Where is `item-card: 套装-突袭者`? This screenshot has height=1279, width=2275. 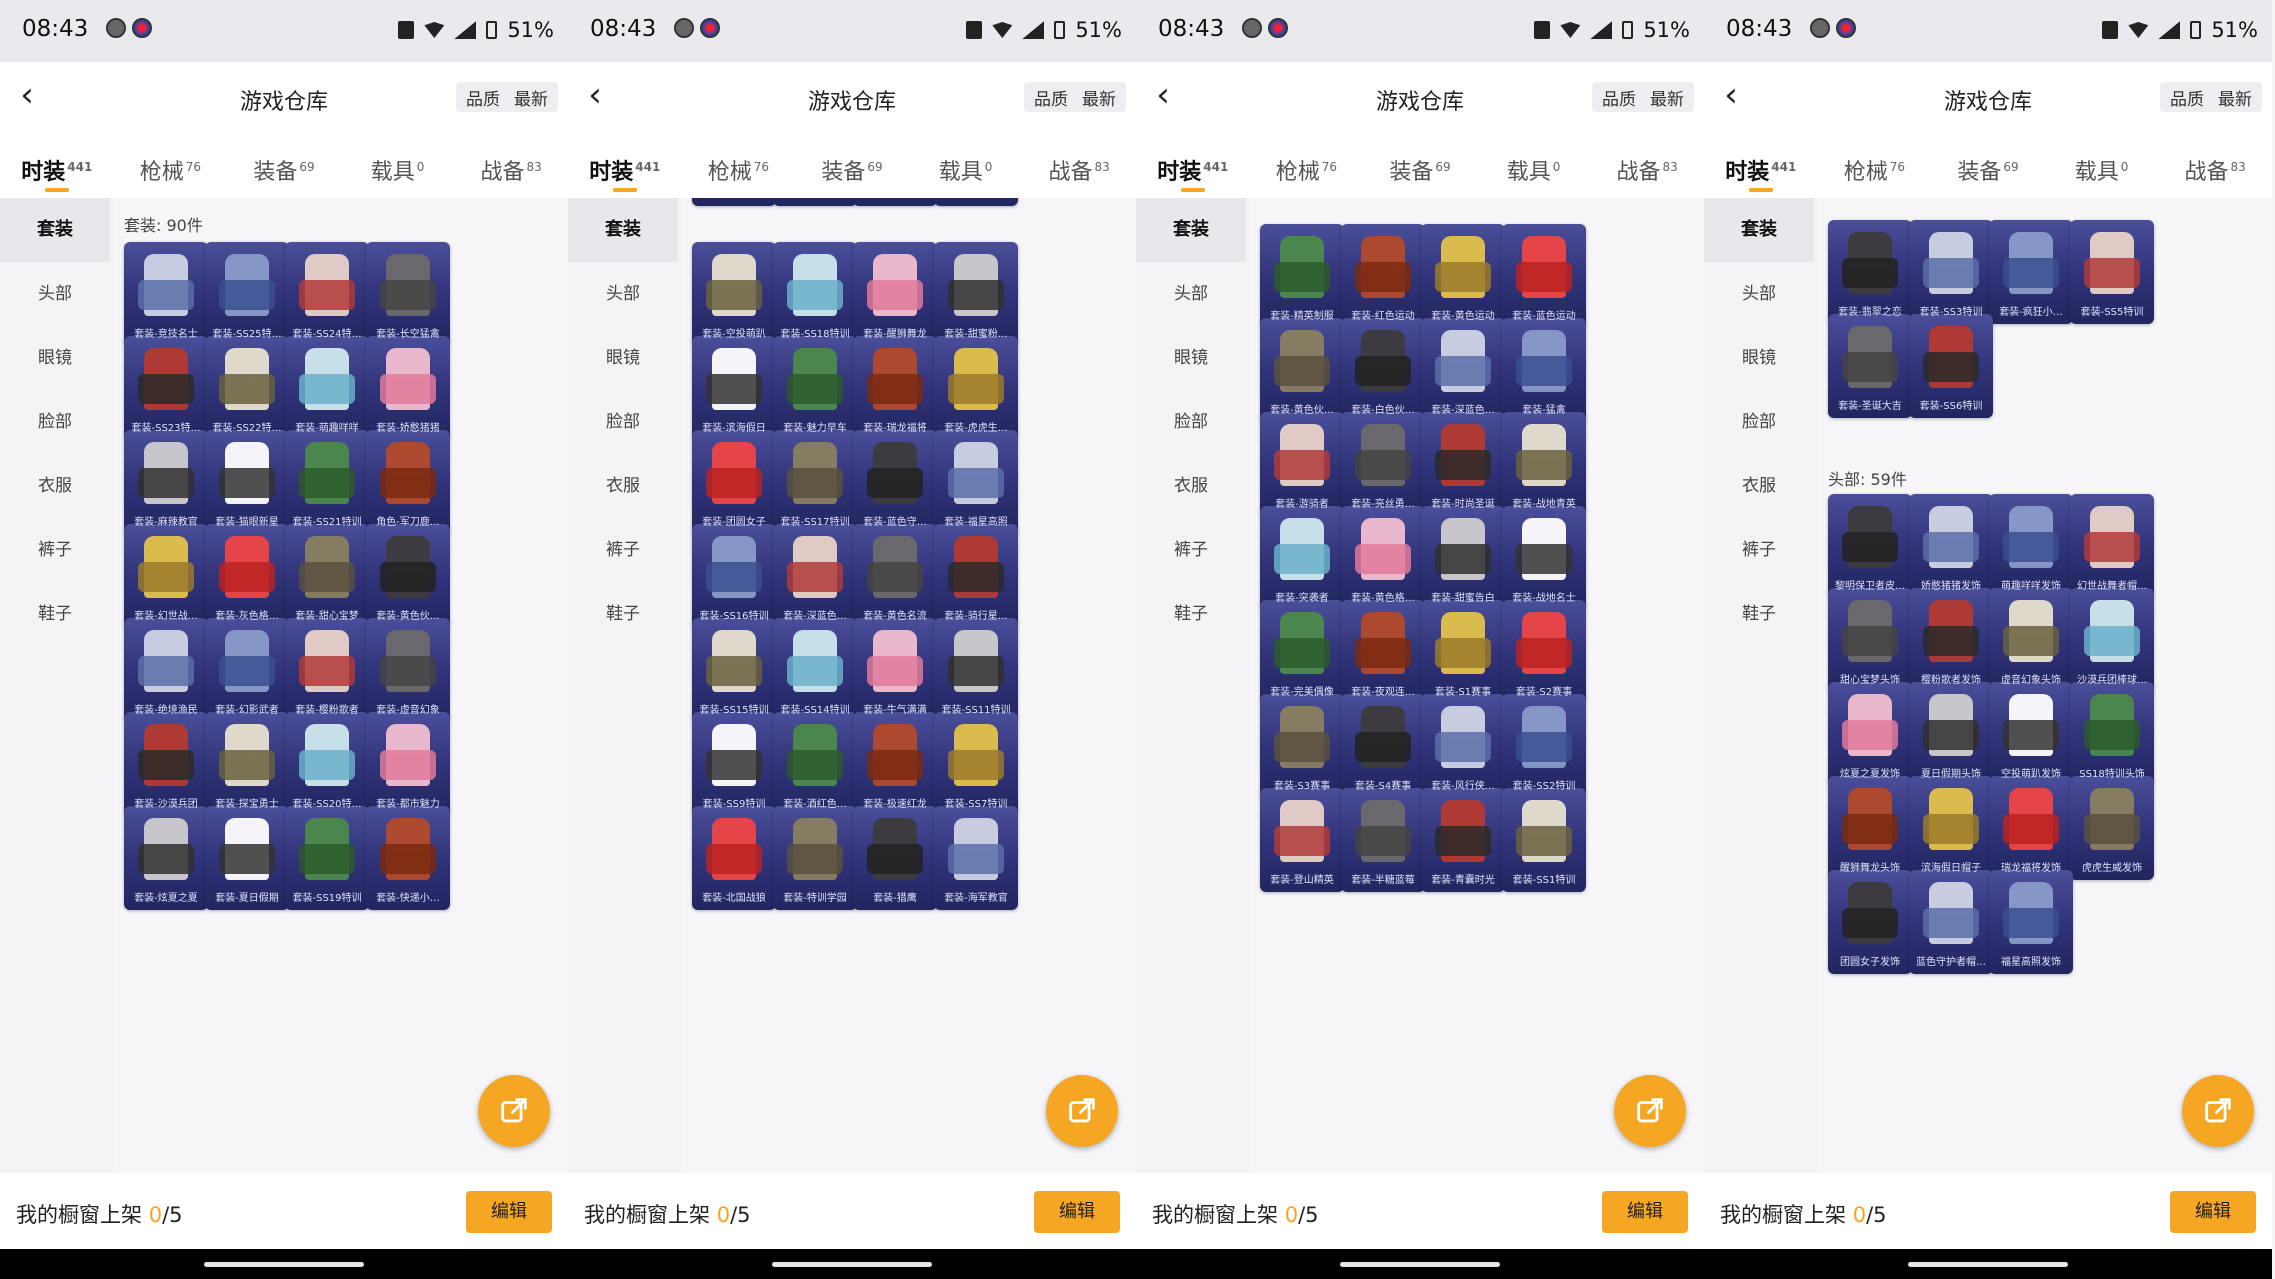 item-card: 套装-突袭者 is located at coordinates (1302, 558).